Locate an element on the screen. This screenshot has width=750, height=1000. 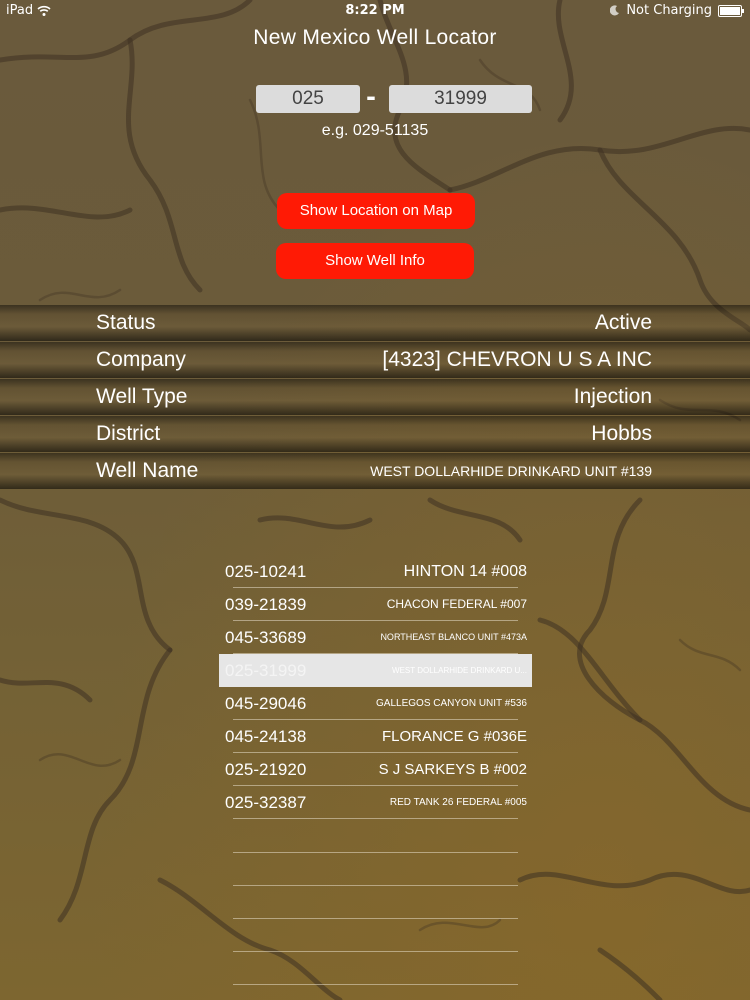
info-label: Well Name is located at coordinates (147, 470).